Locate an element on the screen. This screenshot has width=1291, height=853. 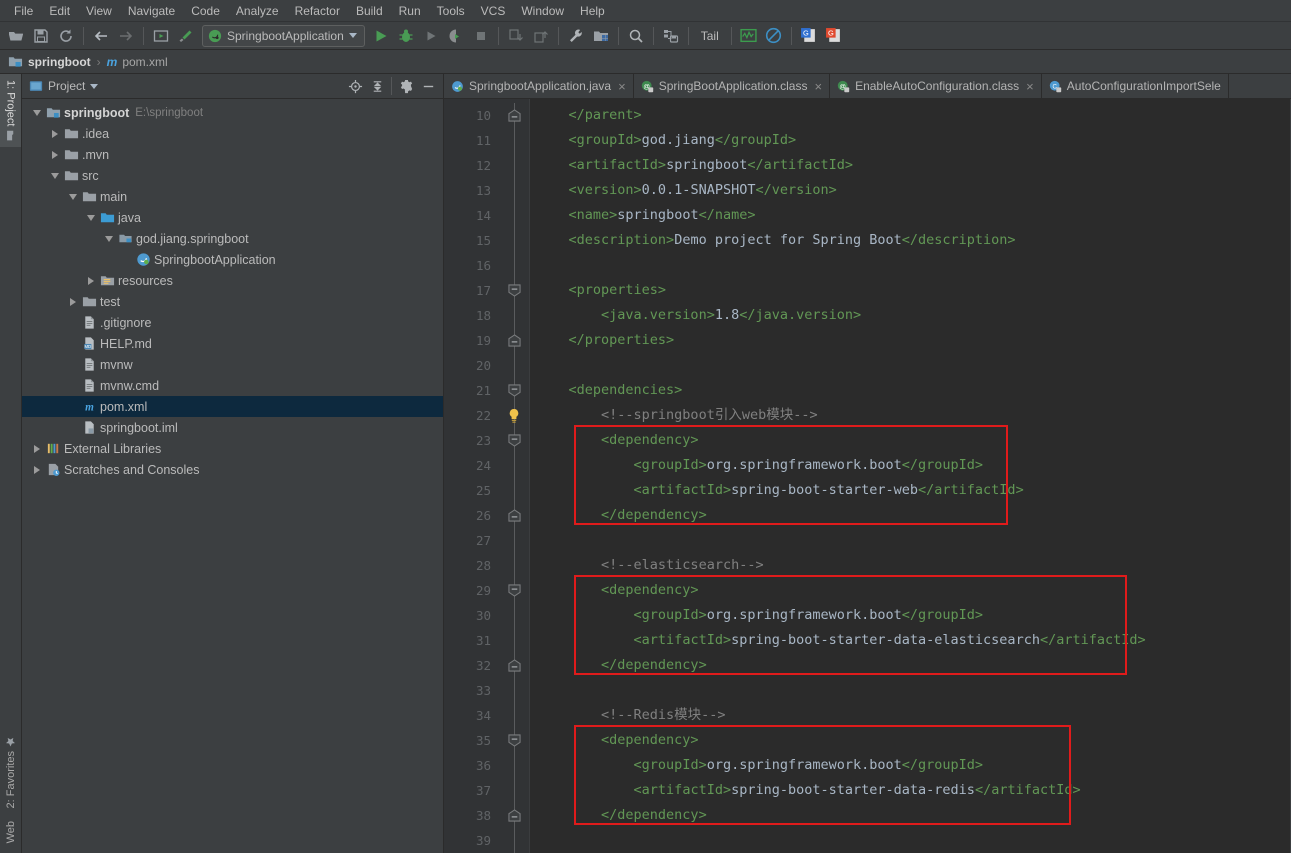
back-arrow-icon is located at coordinates (101, 36).